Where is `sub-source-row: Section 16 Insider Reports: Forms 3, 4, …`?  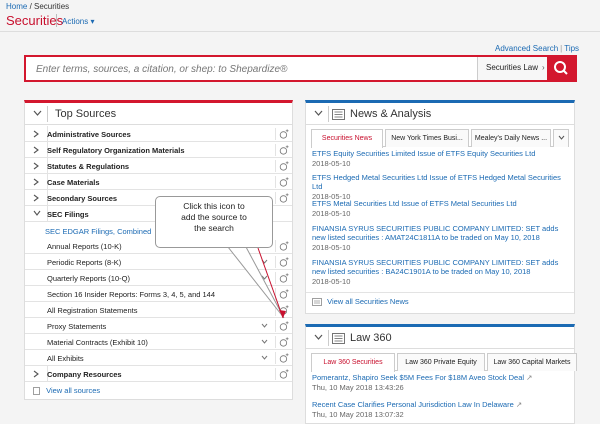 sub-source-row: Section 16 Insider Reports: Forms 3, 4, … is located at coordinates (158, 294).